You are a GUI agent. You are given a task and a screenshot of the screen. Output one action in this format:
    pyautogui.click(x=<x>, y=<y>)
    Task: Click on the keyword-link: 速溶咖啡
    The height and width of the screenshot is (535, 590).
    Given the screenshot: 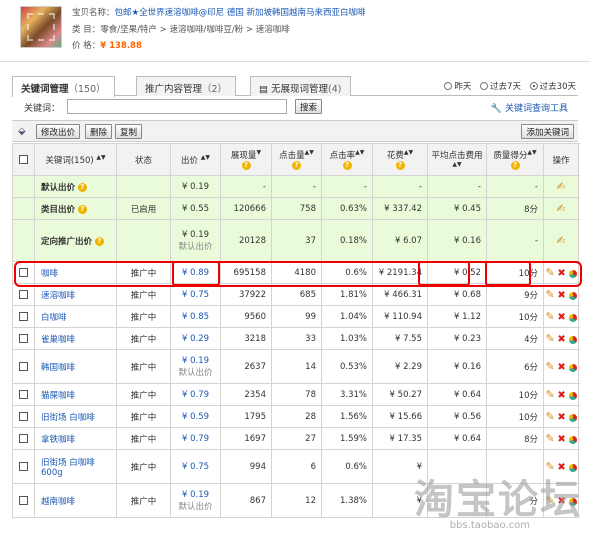 What is the action you would take?
    pyautogui.click(x=58, y=296)
    